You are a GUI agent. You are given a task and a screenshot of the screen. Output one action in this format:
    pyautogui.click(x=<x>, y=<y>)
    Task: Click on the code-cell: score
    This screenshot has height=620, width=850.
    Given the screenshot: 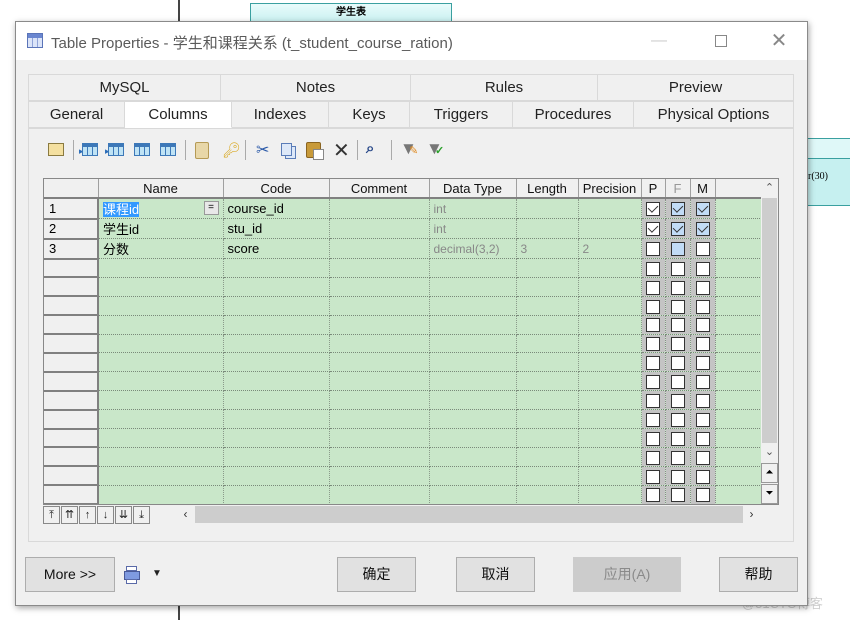 What is the action you would take?
    pyautogui.click(x=276, y=248)
    